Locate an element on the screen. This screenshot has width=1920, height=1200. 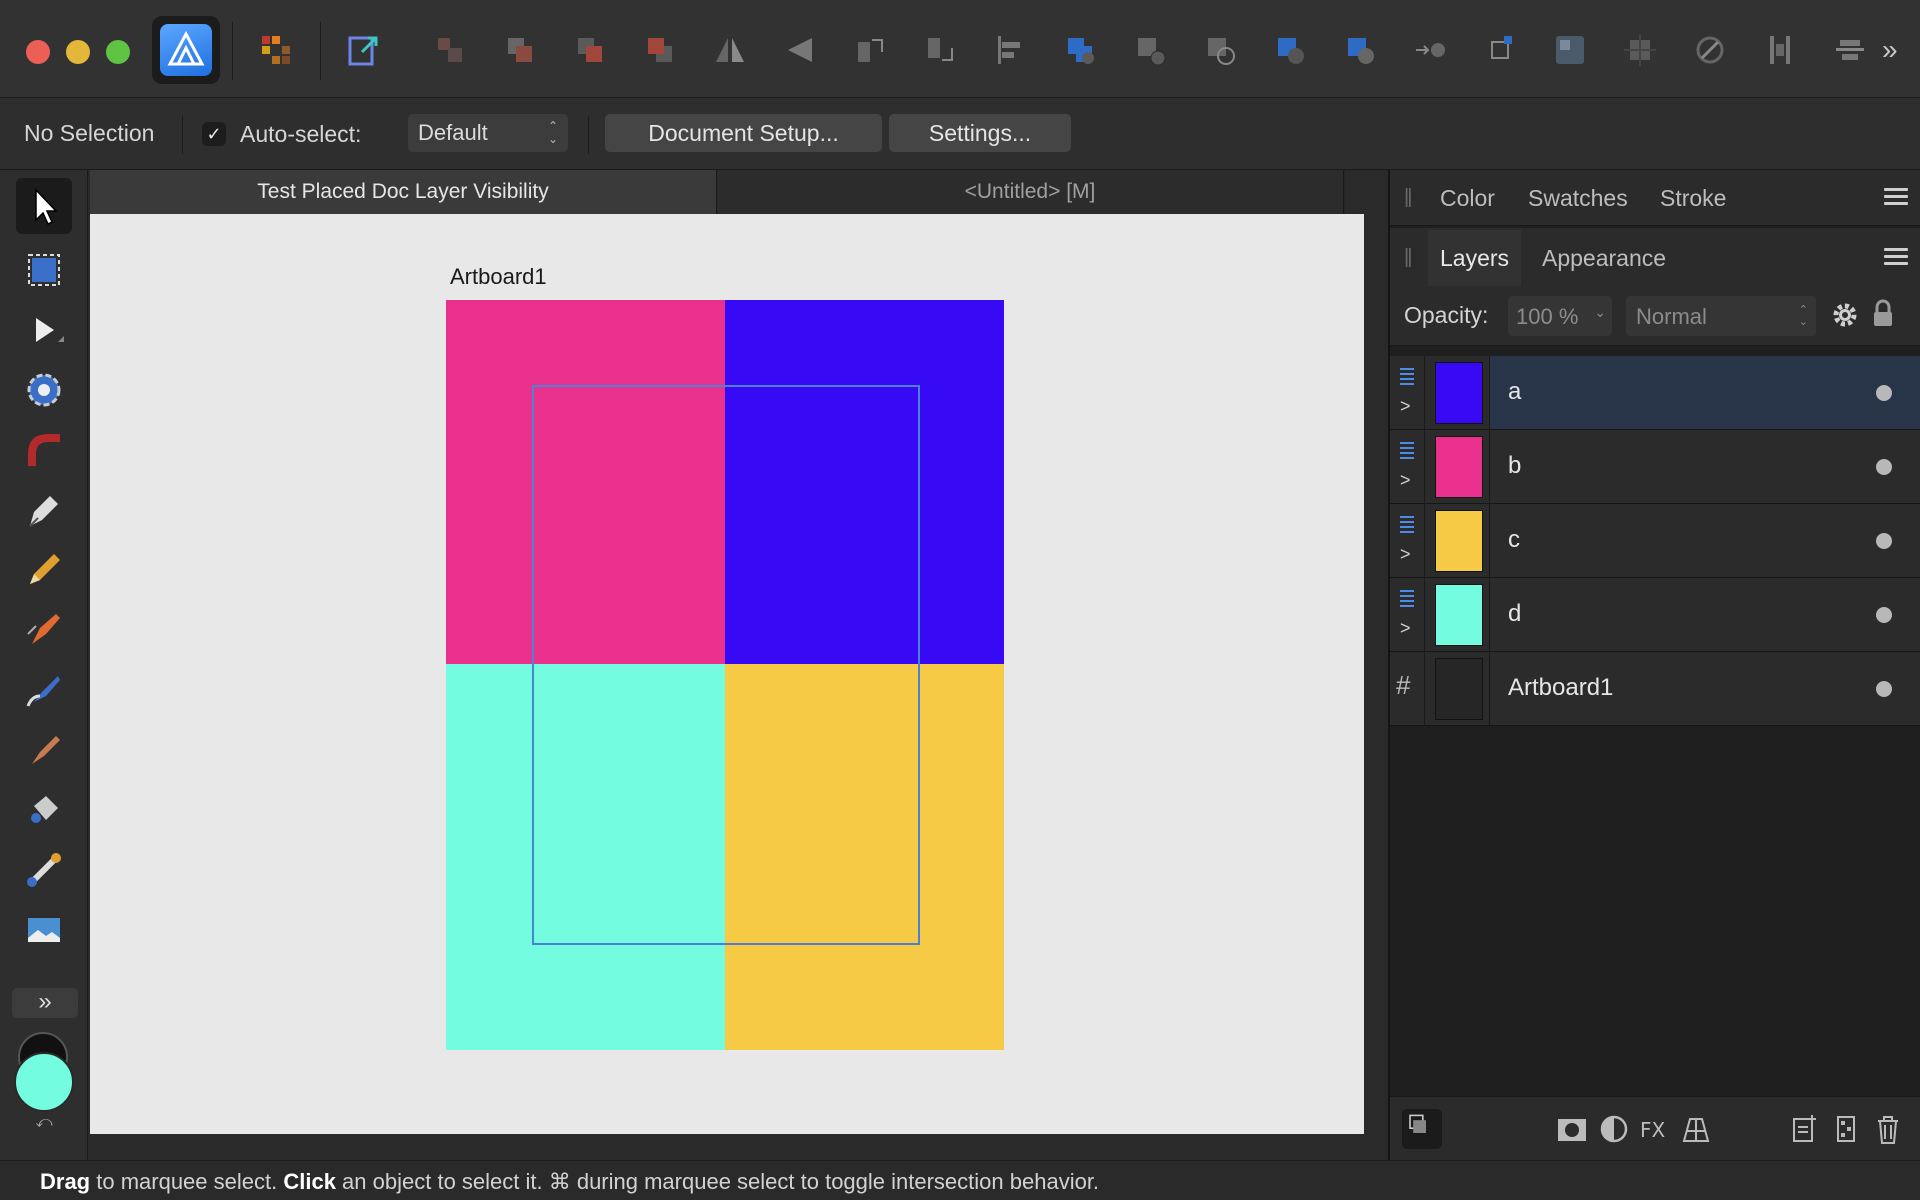
pencil-tool is located at coordinates (44, 570).